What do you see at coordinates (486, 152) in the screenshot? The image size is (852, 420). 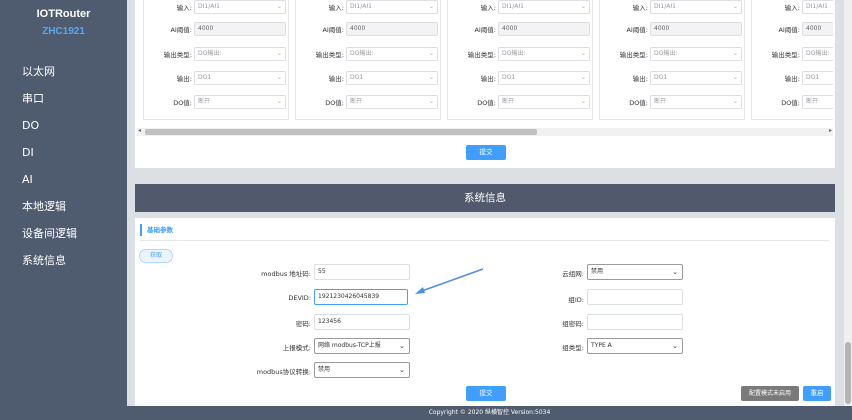 I see `logic-submit-button: 提交` at bounding box center [486, 152].